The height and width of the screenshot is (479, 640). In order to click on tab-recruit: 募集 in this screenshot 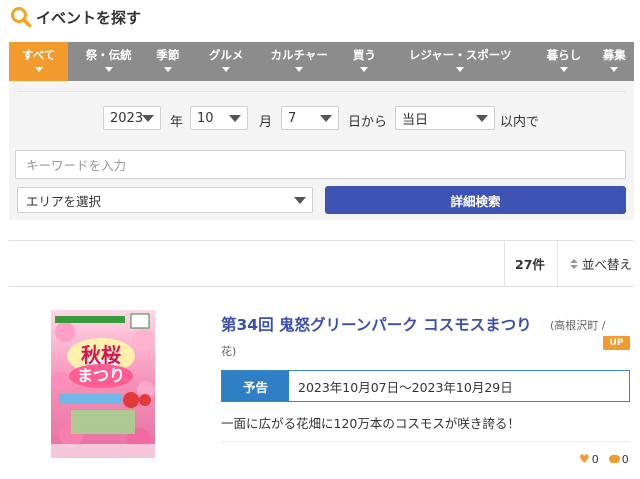, I will do `click(614, 61)`.